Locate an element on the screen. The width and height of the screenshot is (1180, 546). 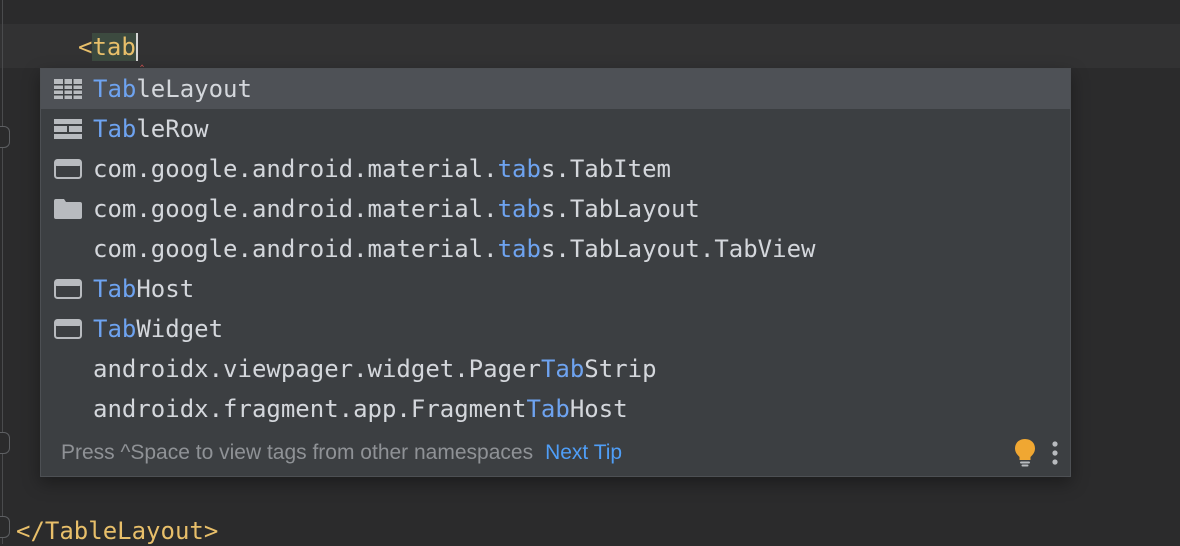
item-text-rest: s.TabLayout is located at coordinates (620, 209).